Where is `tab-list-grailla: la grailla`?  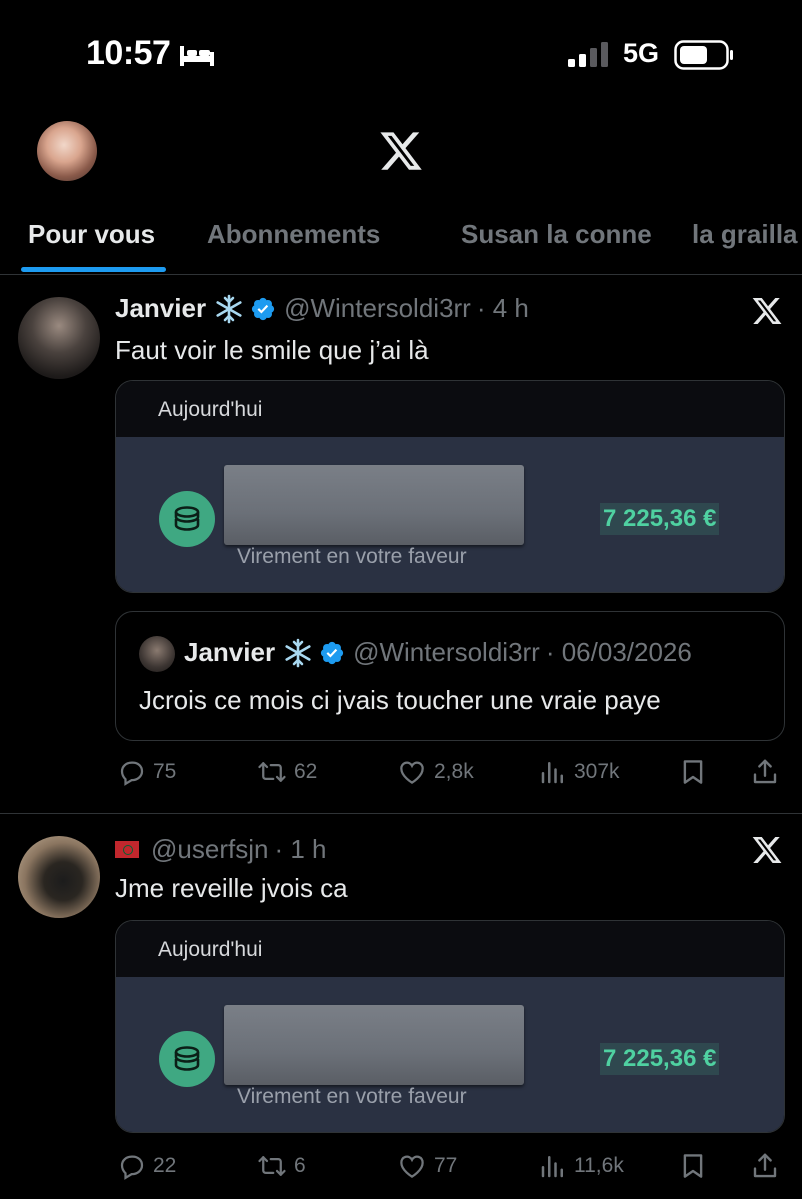 tab-list-grailla: la grailla is located at coordinates (745, 234).